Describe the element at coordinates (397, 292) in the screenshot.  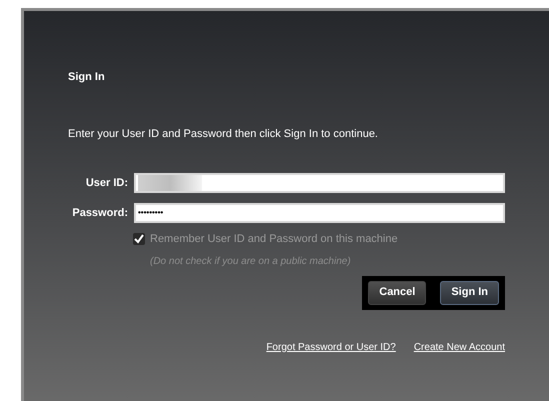
I see `cancel-button: Cancel` at that location.